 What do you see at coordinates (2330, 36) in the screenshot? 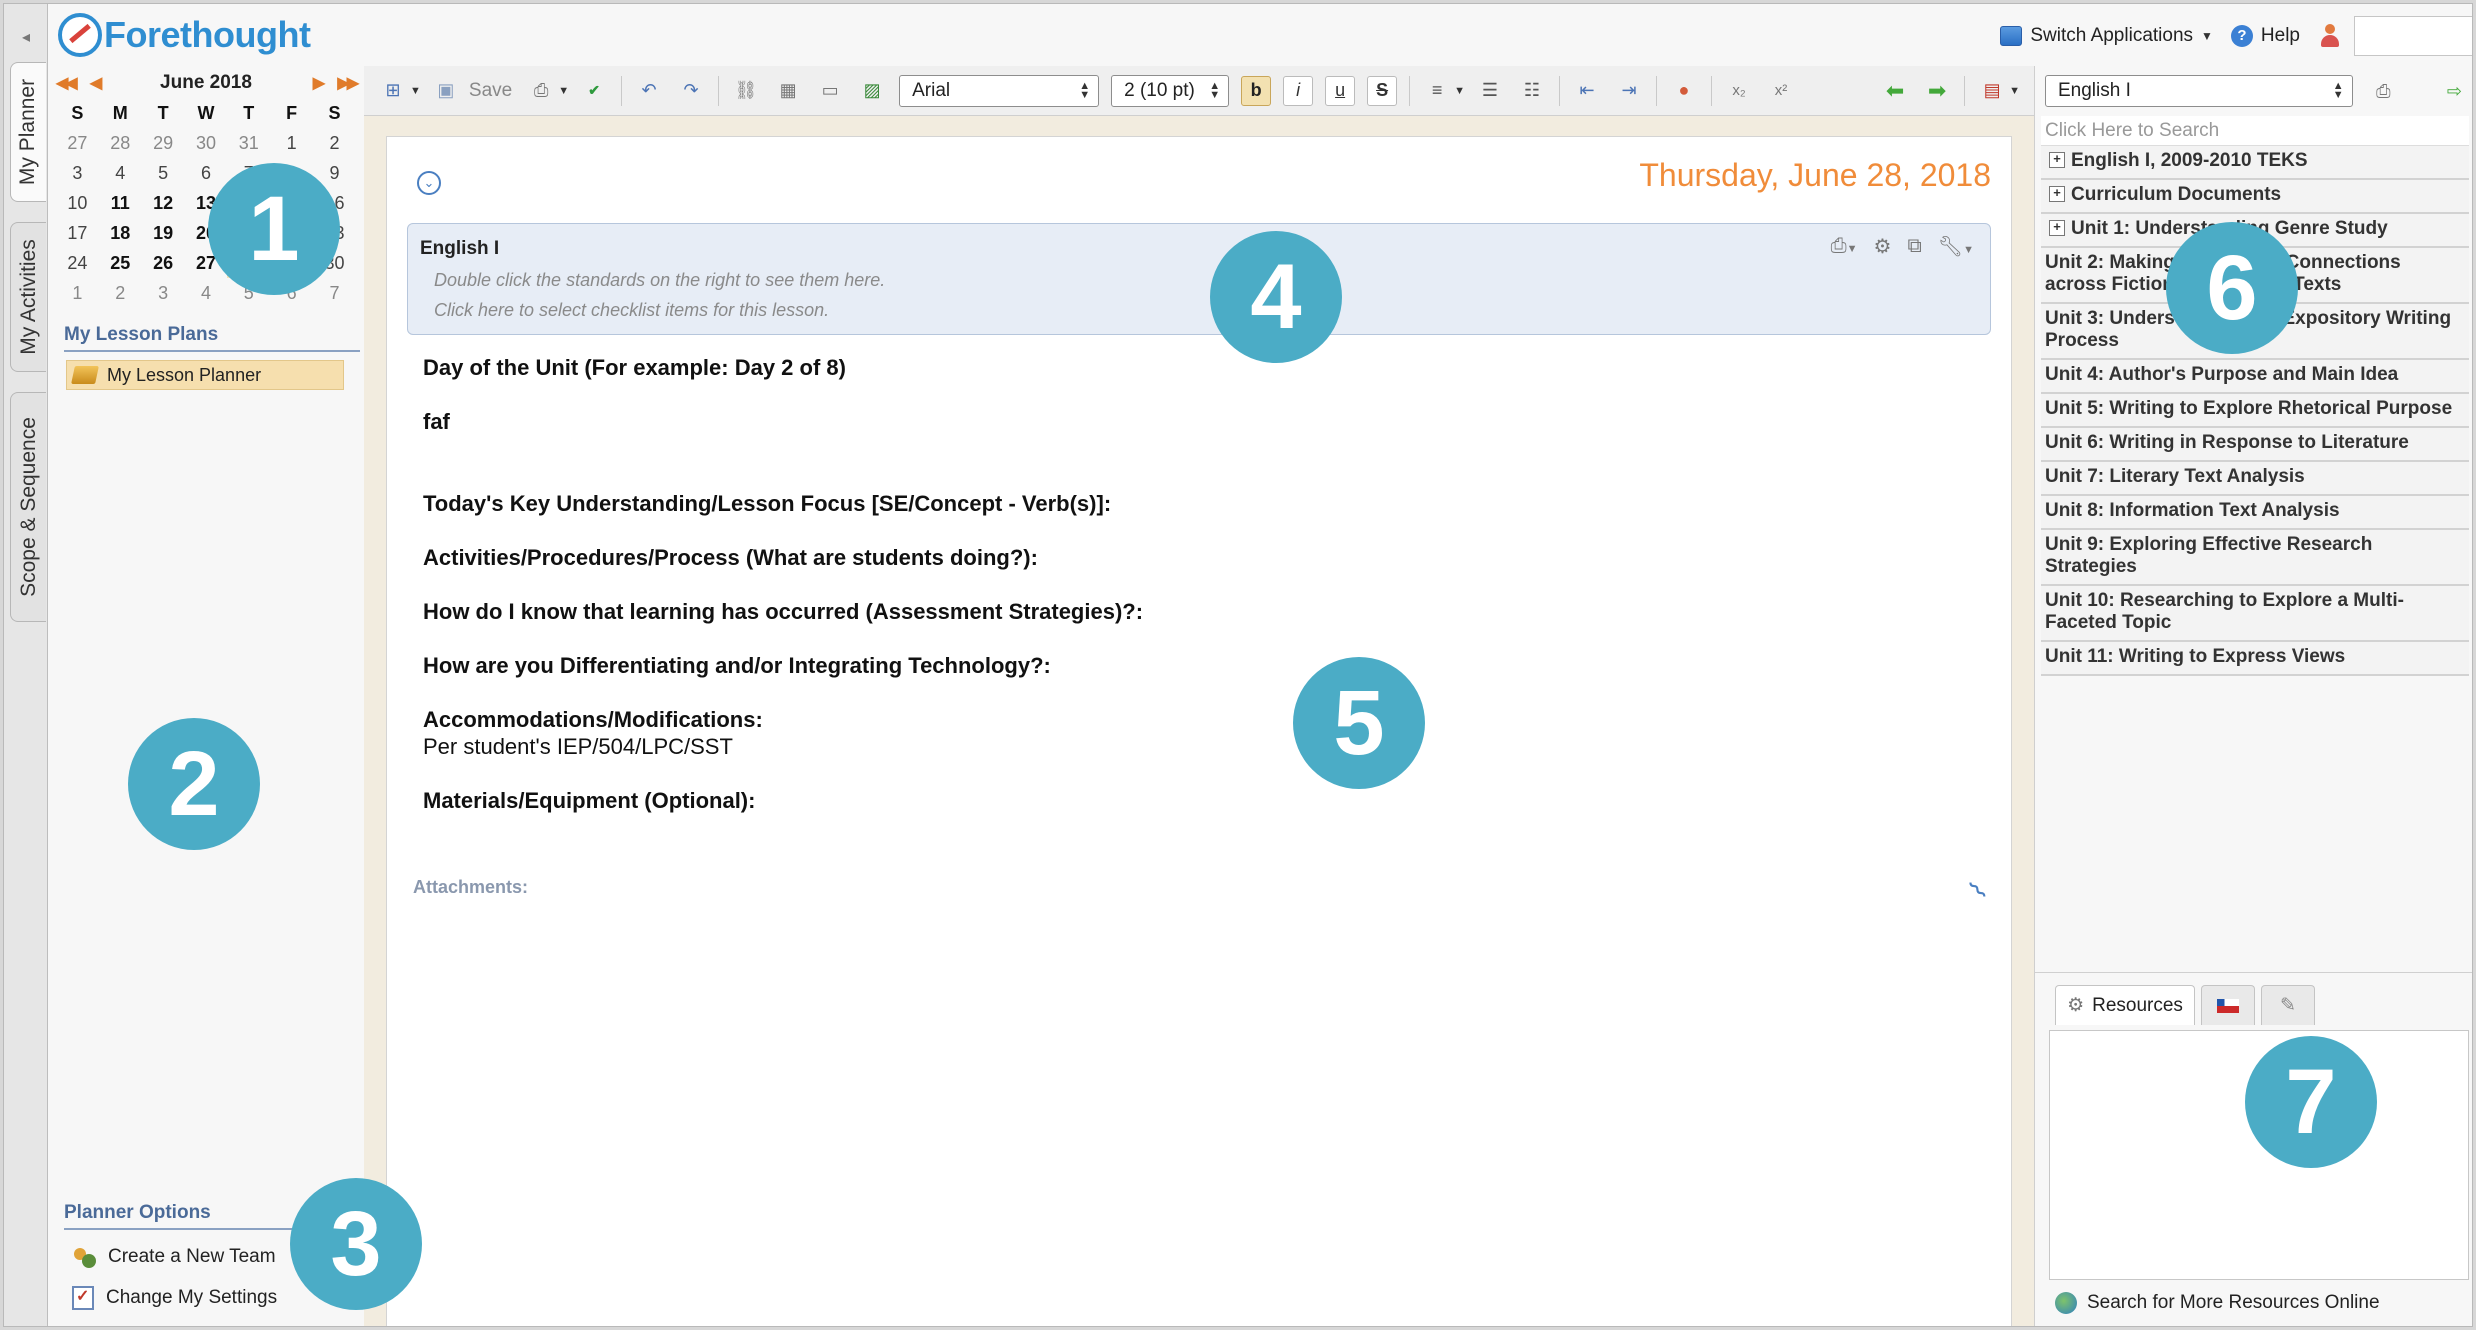
I see `user-icon` at bounding box center [2330, 36].